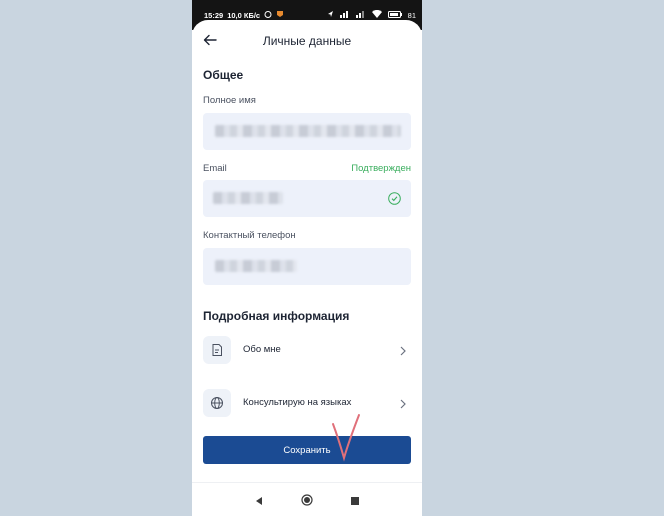 This screenshot has width=664, height=516. I want to click on email-label: Email, so click(215, 168).